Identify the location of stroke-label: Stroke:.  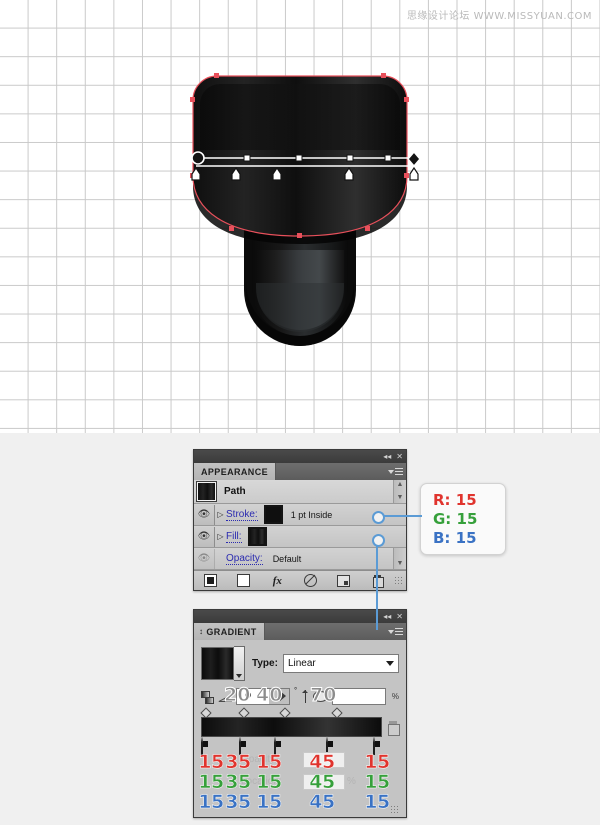
(242, 515).